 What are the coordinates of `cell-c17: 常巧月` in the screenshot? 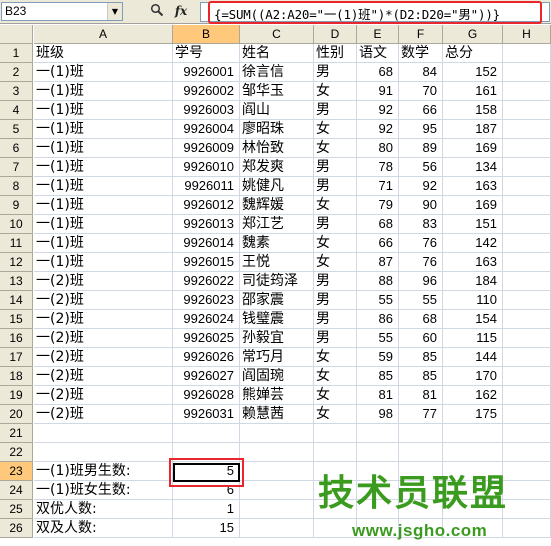 It's located at (277, 357).